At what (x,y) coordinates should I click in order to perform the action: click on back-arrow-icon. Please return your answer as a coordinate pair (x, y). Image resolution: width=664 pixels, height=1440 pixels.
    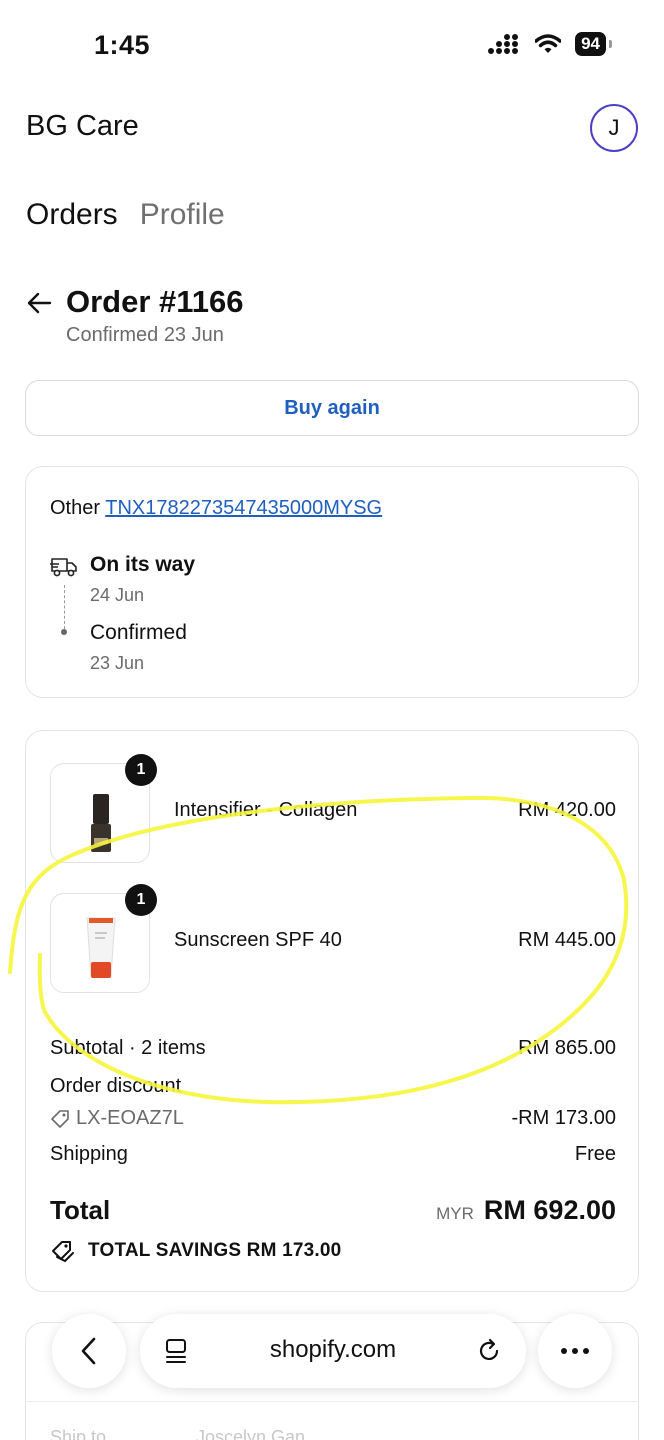
    Looking at the image, I should click on (39, 303).